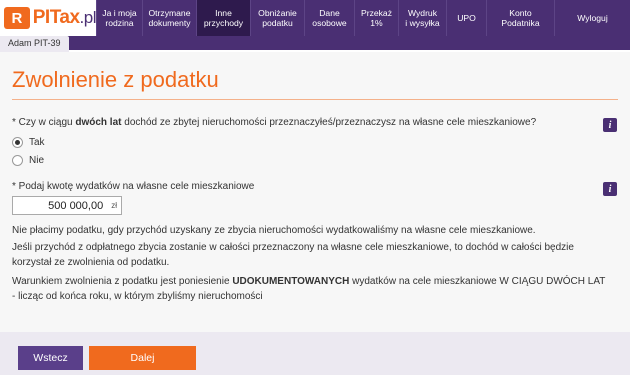 This screenshot has width=630, height=375. Describe the element at coordinates (50, 358) in the screenshot. I see `back-button: Wstecz` at that location.